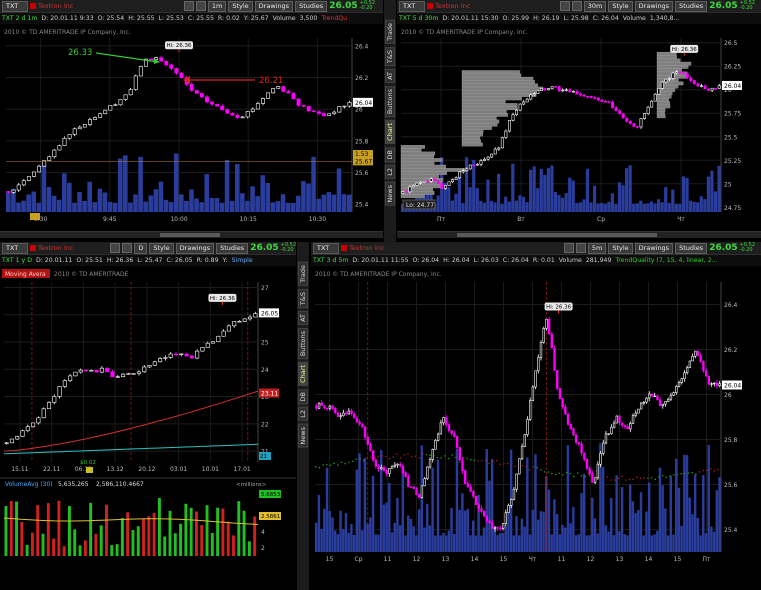 The image size is (761, 590). What do you see at coordinates (441, 219) in the screenshot?
I see `x-tick-label: Пт` at bounding box center [441, 219].